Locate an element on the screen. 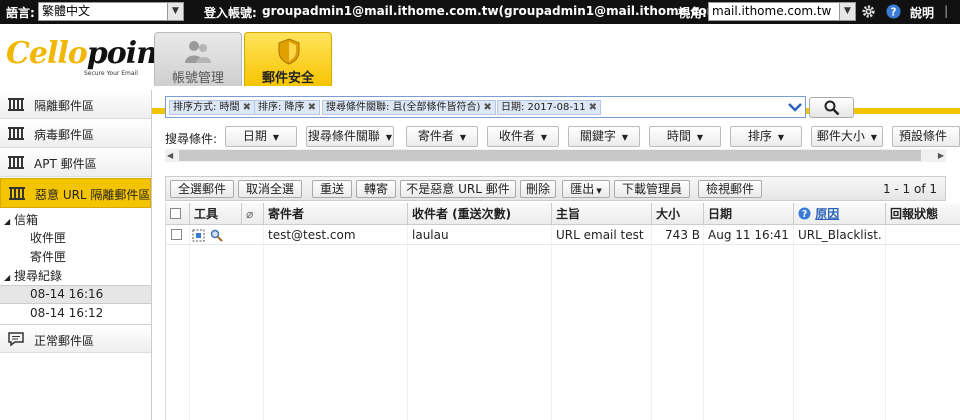 This screenshot has width=960, height=420. filter-chip: 排序方式: 時間 ✖ is located at coordinates (212, 107).